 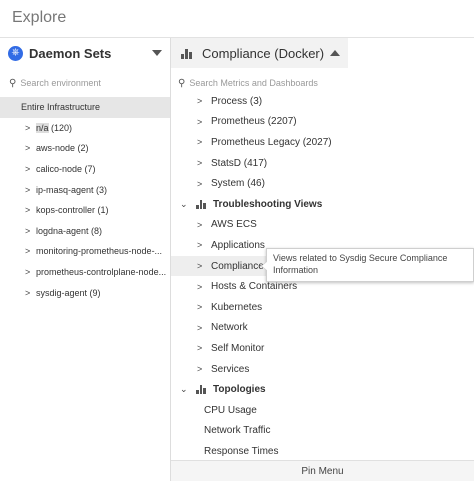 I want to click on metrics-item-label: AWS ECS, so click(x=234, y=225).